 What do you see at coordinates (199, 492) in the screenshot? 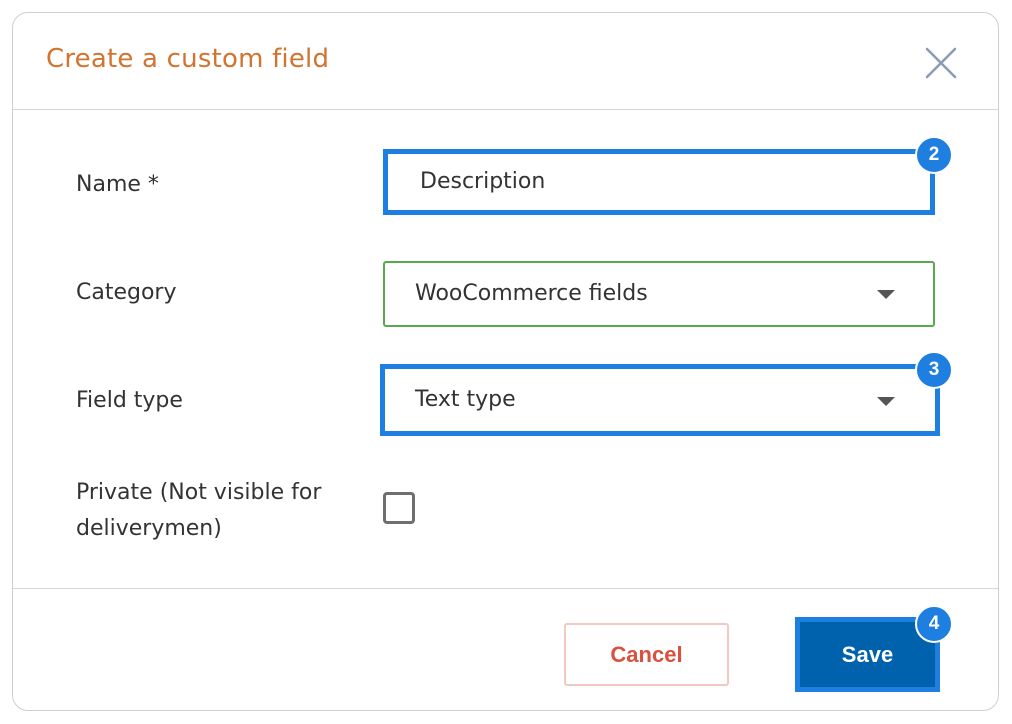
I see `private-label-line1: Private (Not visible for` at bounding box center [199, 492].